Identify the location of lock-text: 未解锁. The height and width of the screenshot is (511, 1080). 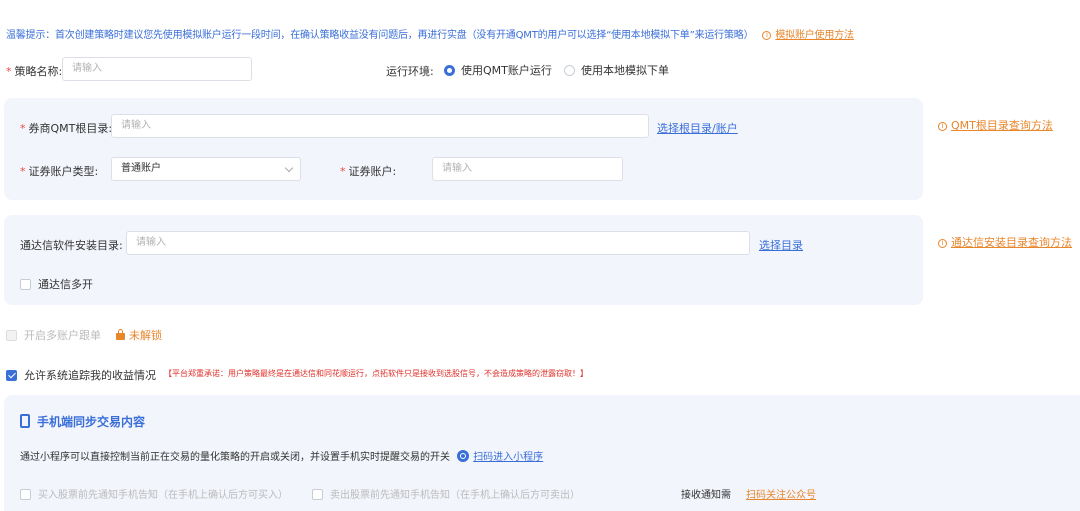
(145, 335).